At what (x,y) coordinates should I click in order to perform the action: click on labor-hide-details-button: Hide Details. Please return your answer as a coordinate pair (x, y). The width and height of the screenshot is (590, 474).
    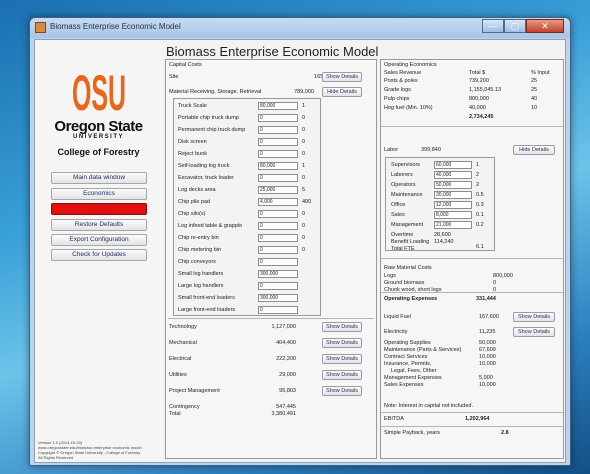
    Looking at the image, I should click on (534, 150).